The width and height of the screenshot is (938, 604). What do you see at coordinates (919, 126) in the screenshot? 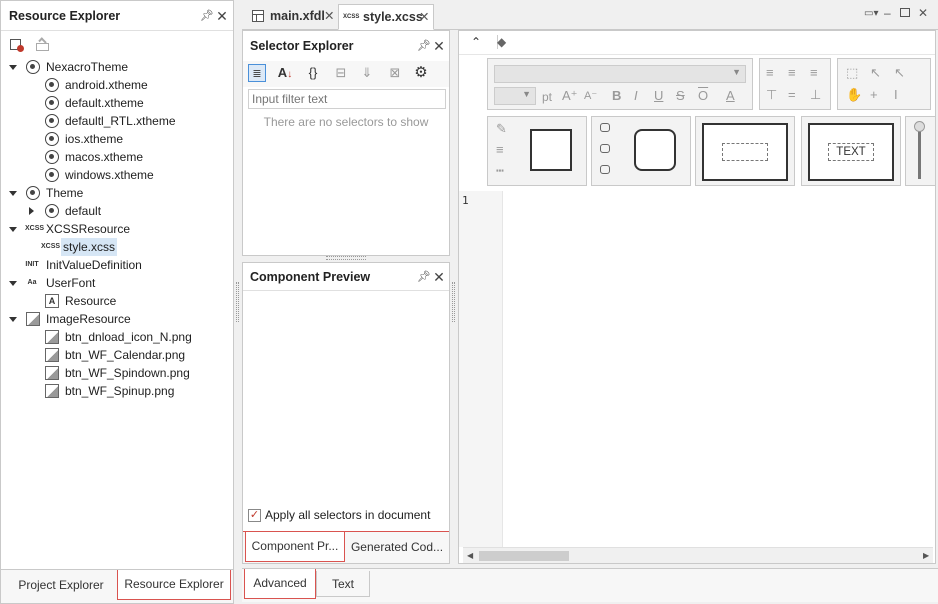
I see `opacity-slider-handle` at bounding box center [919, 126].